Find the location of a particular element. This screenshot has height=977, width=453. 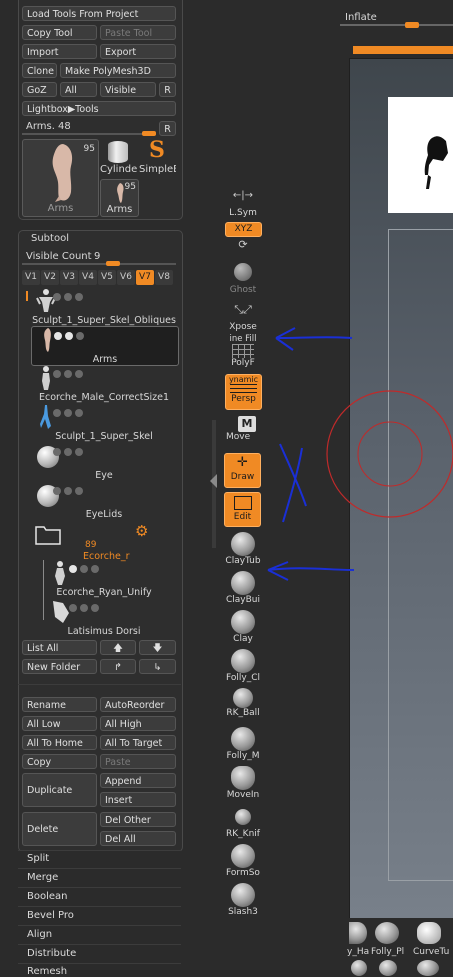

annotation-cross-draw is located at coordinates (293, 483).